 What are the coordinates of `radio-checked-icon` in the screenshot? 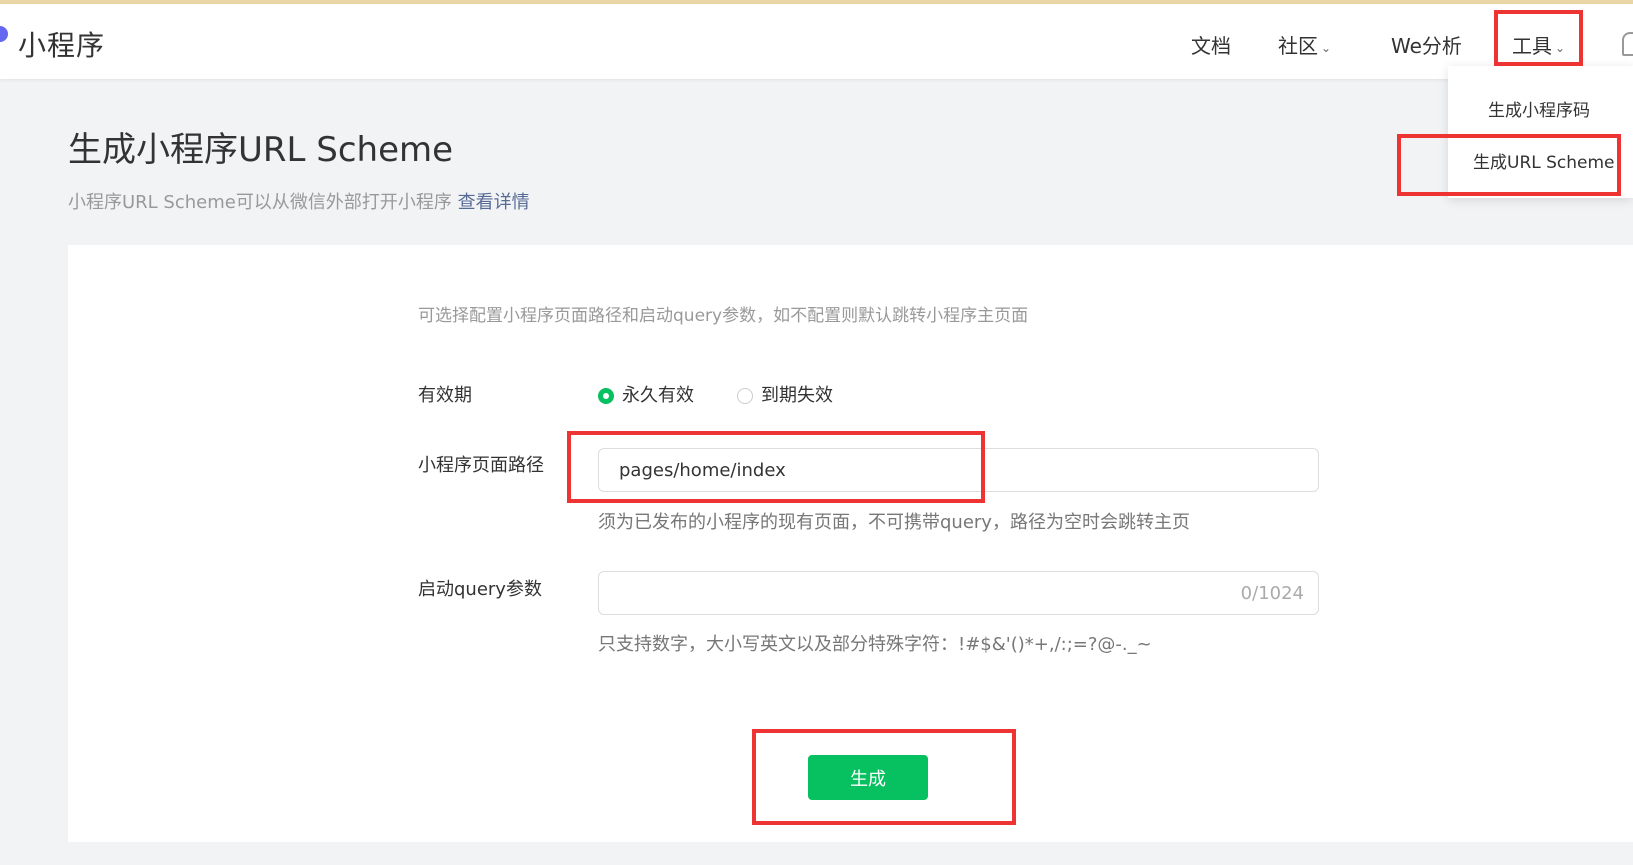 It's located at (606, 396).